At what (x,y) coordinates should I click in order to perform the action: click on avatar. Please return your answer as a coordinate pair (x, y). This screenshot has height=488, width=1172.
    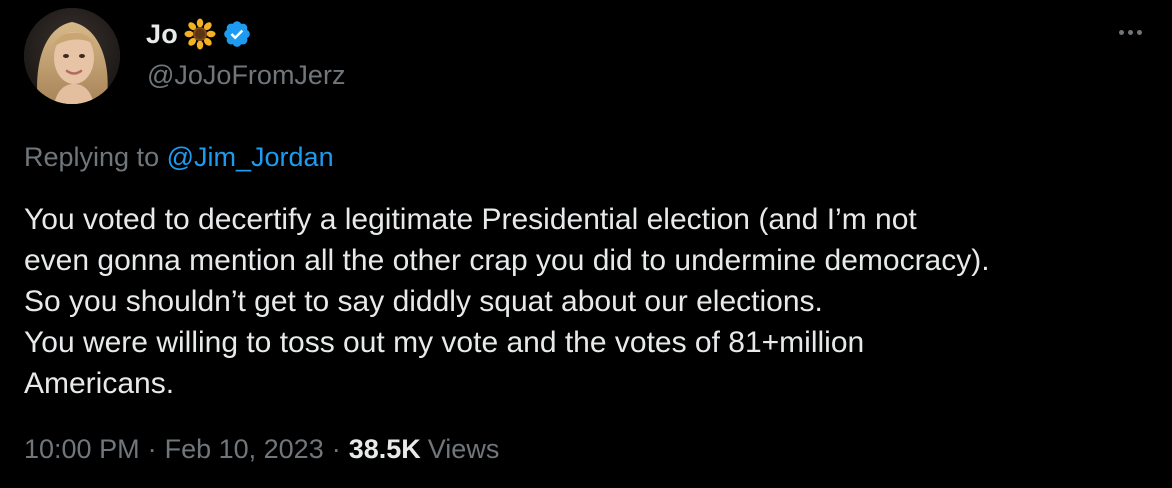
    Looking at the image, I should click on (72, 56).